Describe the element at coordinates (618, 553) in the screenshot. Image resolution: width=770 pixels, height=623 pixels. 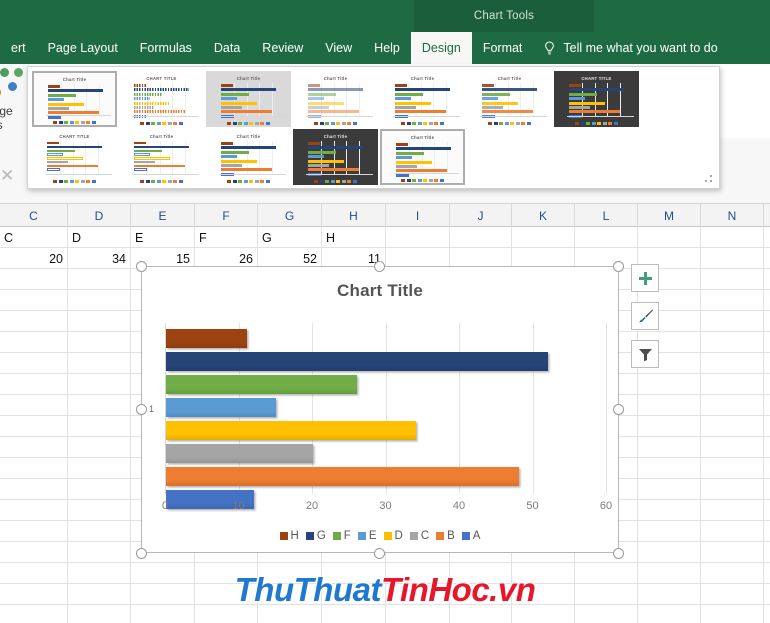
I see `chart-handle-br` at that location.